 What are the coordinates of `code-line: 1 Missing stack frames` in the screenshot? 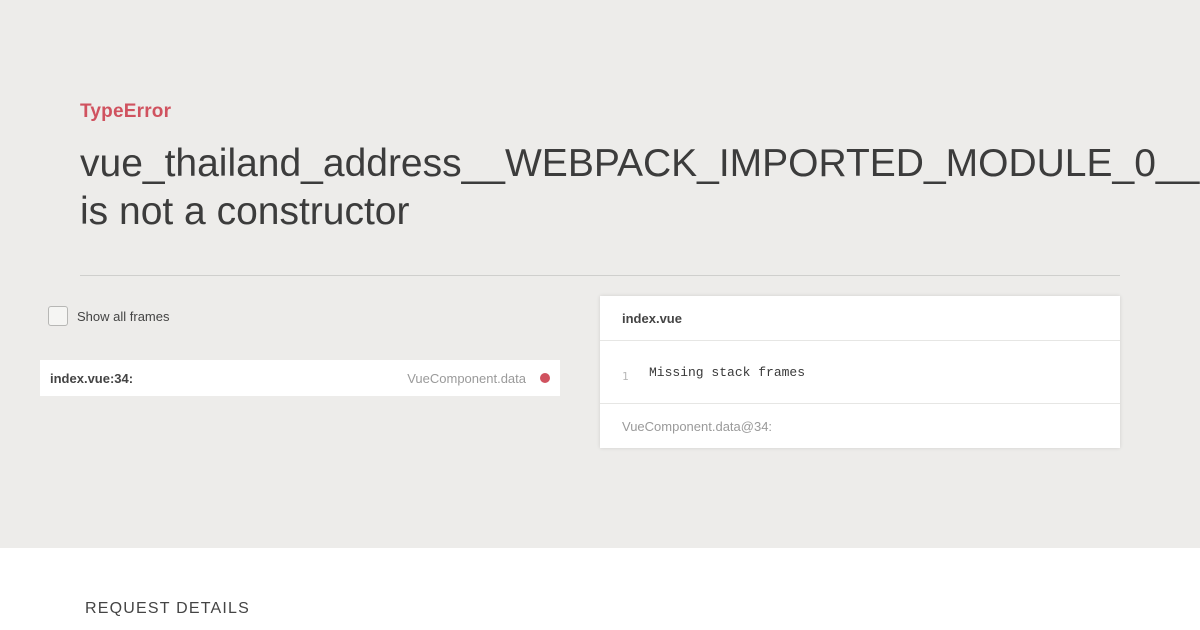 It's located at (860, 372).